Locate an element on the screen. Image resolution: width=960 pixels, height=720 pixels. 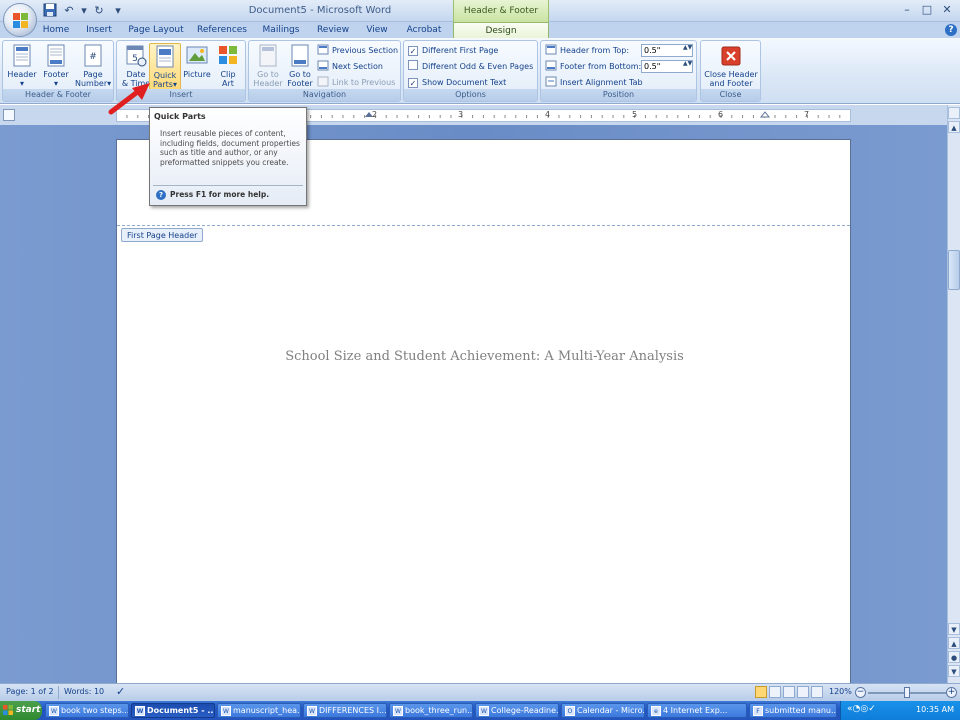
group-label-navigation: Navigation is located at coordinates (324, 95).